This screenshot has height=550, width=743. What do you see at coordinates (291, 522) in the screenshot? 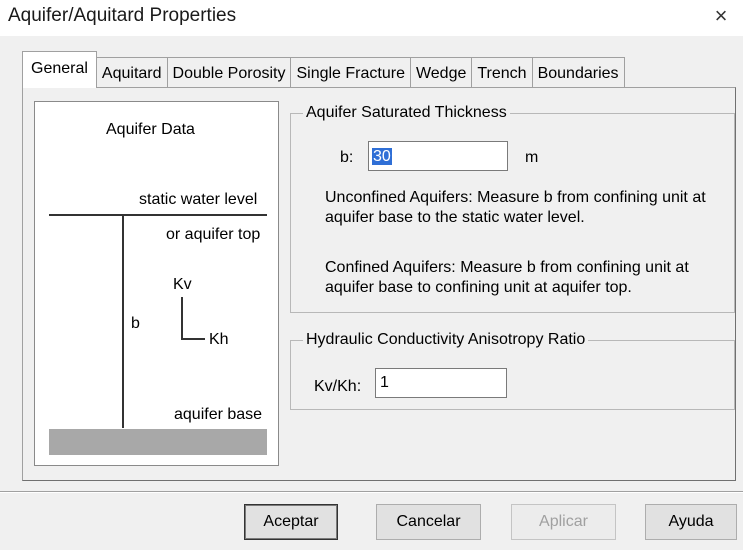
I see `accept-button: Aceptar` at bounding box center [291, 522].